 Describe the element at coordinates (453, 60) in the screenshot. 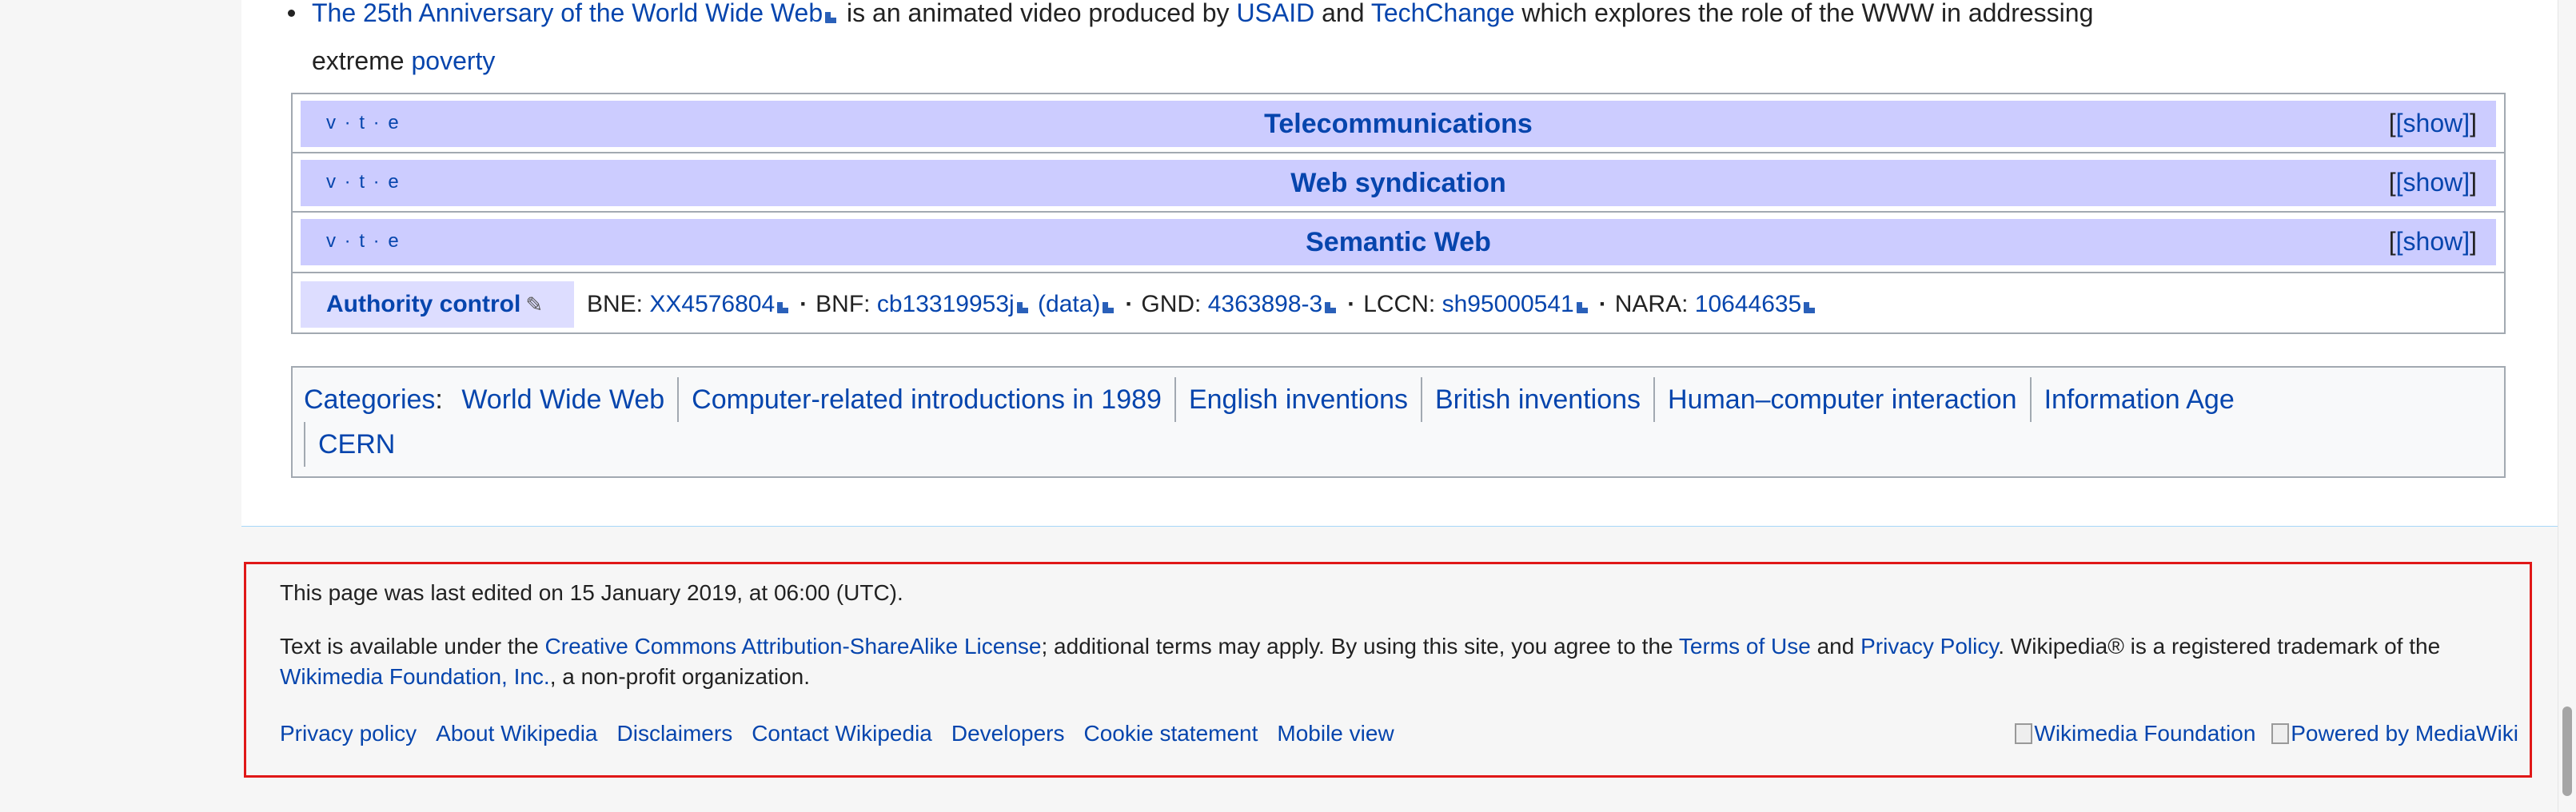

I see `poverty-link: poverty` at that location.